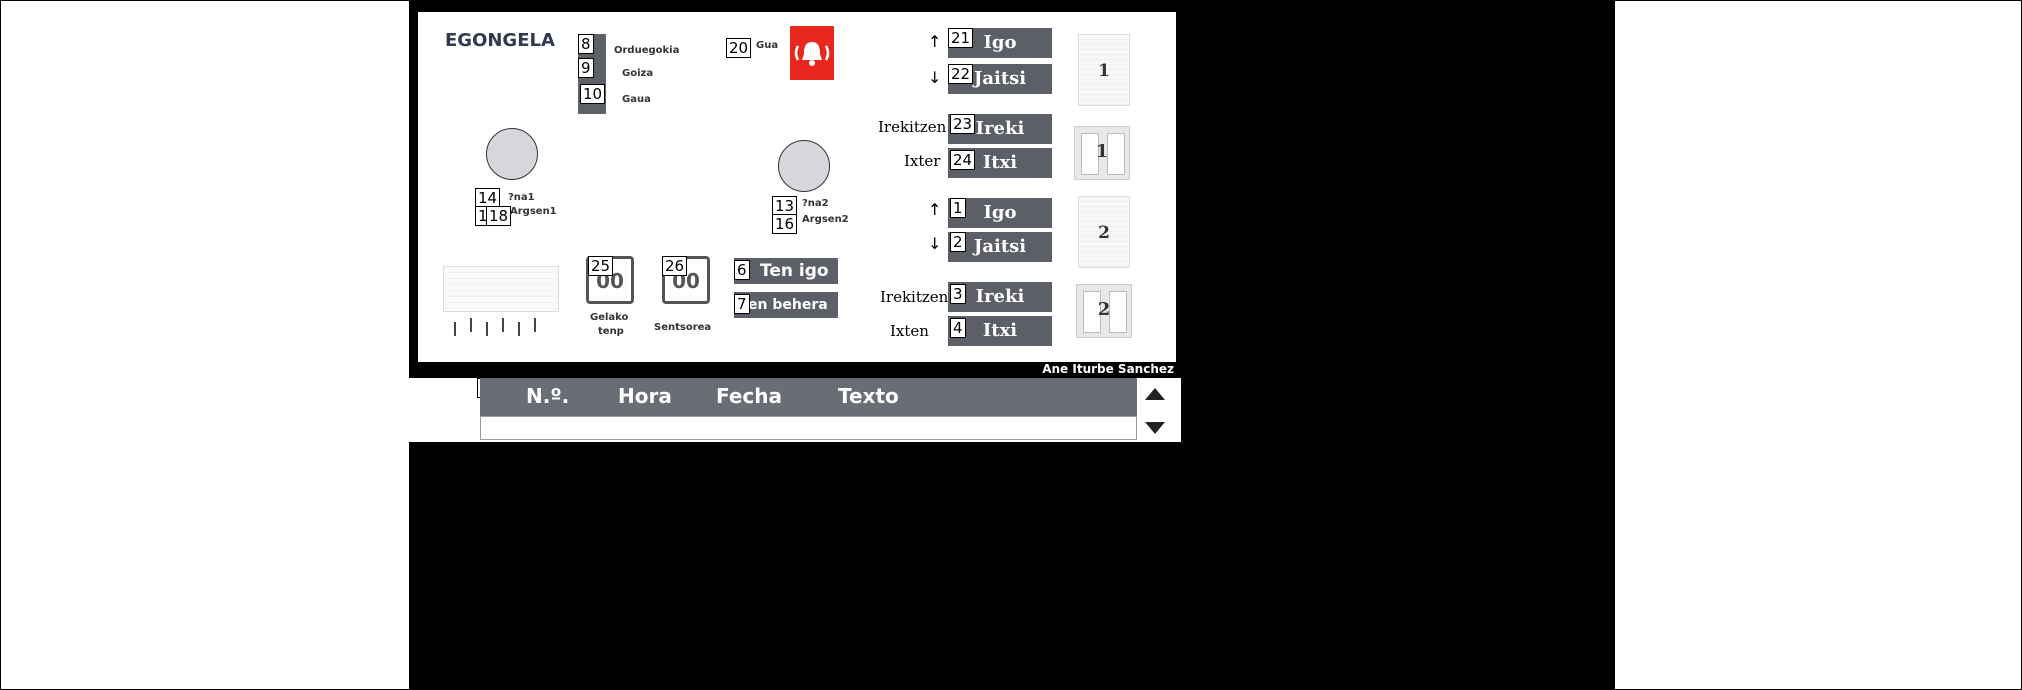 Image resolution: width=2022 pixels, height=690 pixels. Describe the element at coordinates (909, 331) in the screenshot. I see `window-2-closing-status: Ixten` at that location.